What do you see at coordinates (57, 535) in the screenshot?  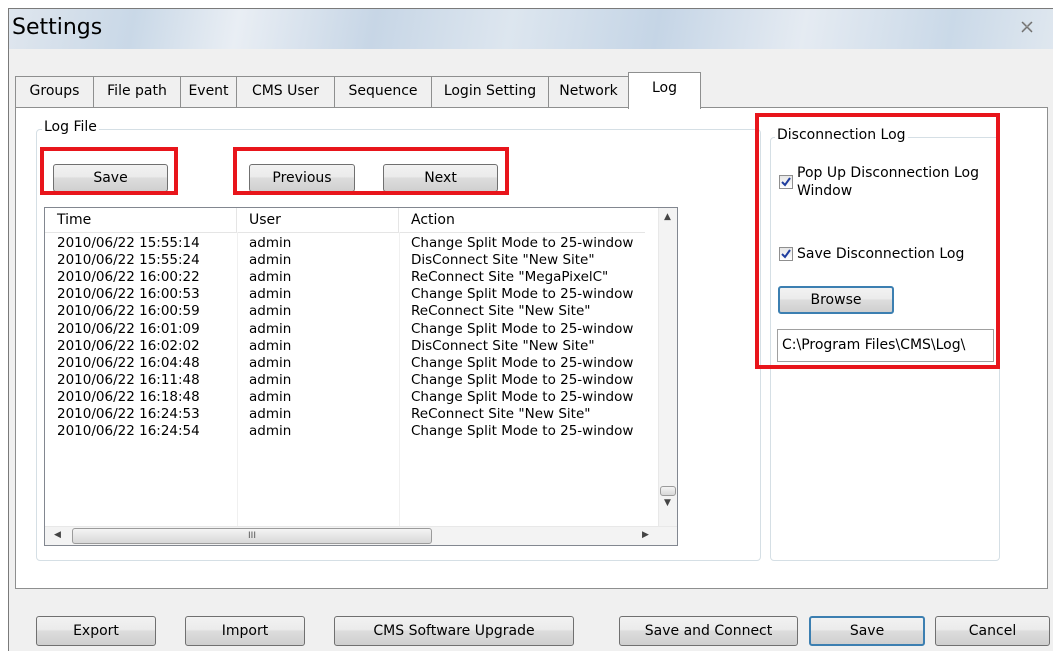 I see `scroll-left-icon: ◀` at bounding box center [57, 535].